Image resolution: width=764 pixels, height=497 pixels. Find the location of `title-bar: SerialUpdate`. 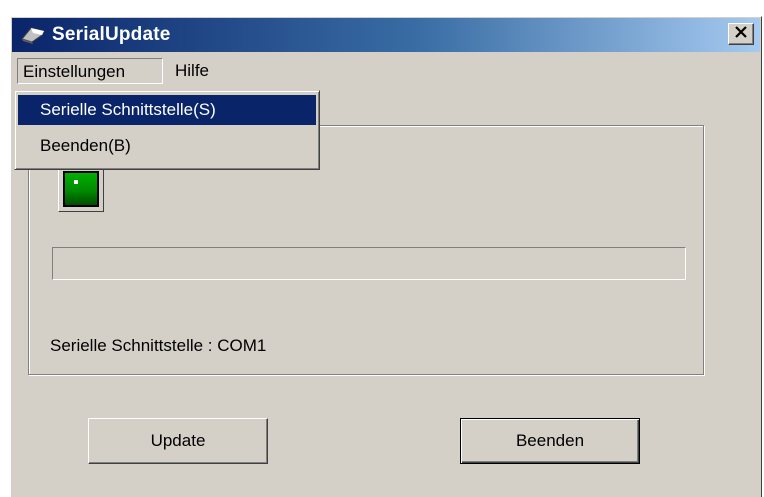

title-bar: SerialUpdate is located at coordinates (386, 35).